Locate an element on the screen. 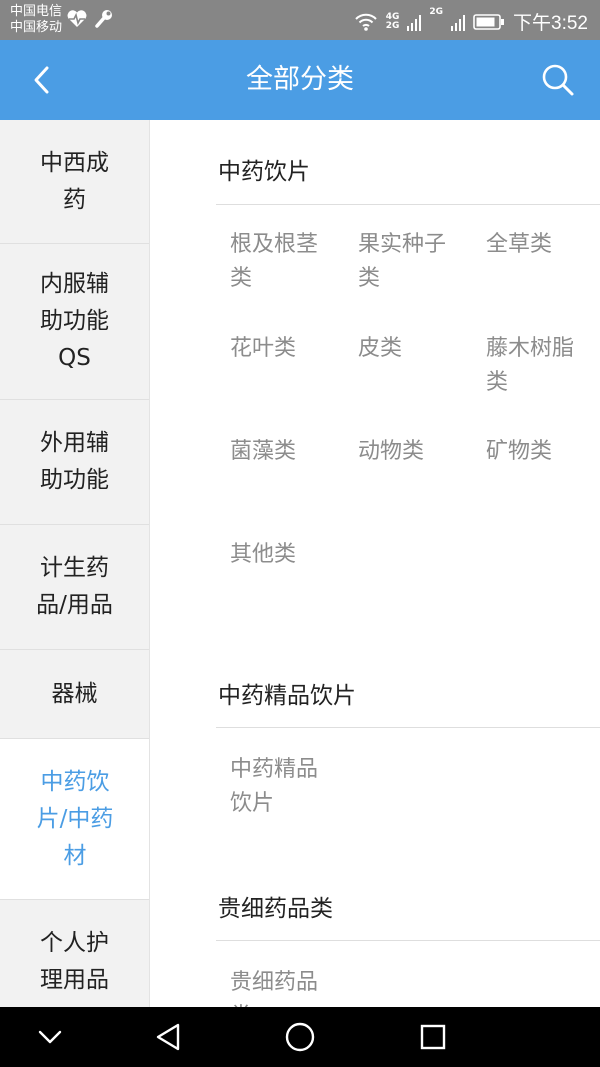 The height and width of the screenshot is (1067, 600). nav-recent-button is located at coordinates (433, 1037).